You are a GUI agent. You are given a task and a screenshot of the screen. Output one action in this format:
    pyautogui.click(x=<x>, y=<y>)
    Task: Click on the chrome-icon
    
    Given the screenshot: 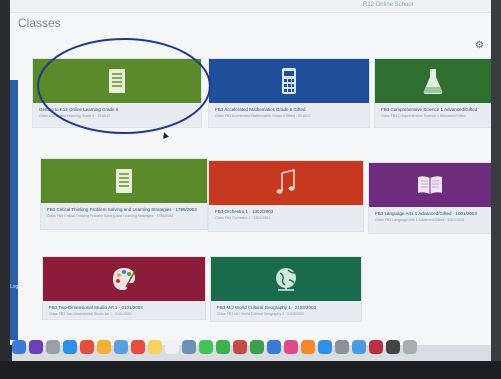 What is the action you would take?
    pyautogui.click(x=87, y=347)
    